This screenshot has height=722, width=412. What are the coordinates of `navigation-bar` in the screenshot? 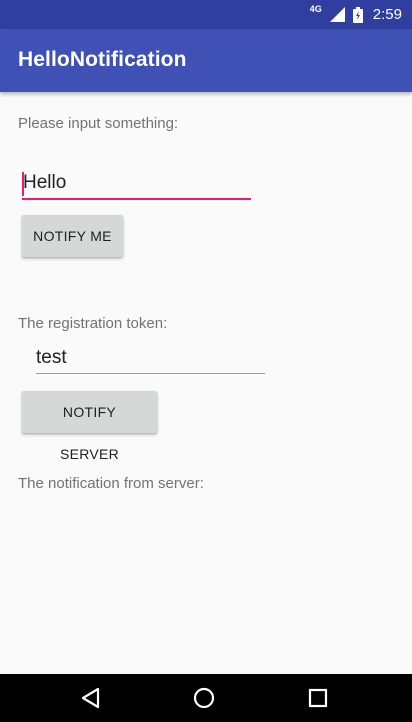 It's located at (206, 698).